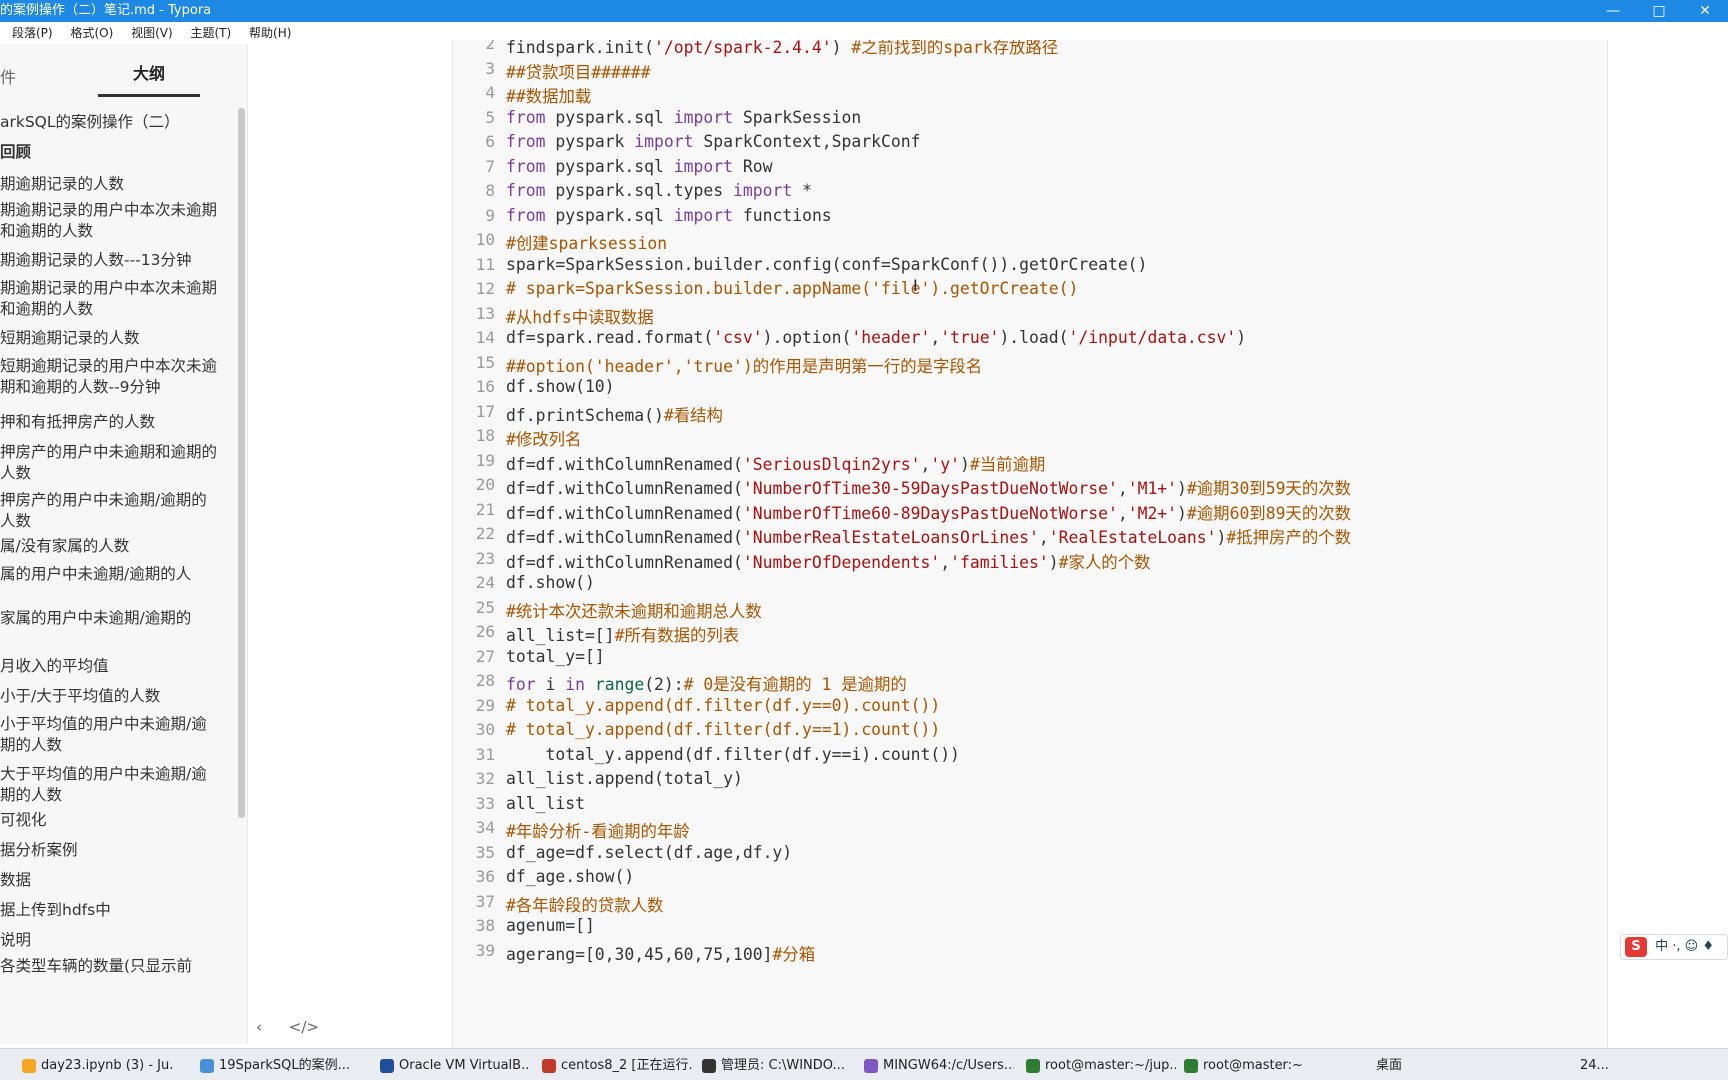 This screenshot has width=1728, height=1080. Describe the element at coordinates (649, 852) in the screenshot. I see `code-line: df_age=df.select(df.age,df.y)` at that location.